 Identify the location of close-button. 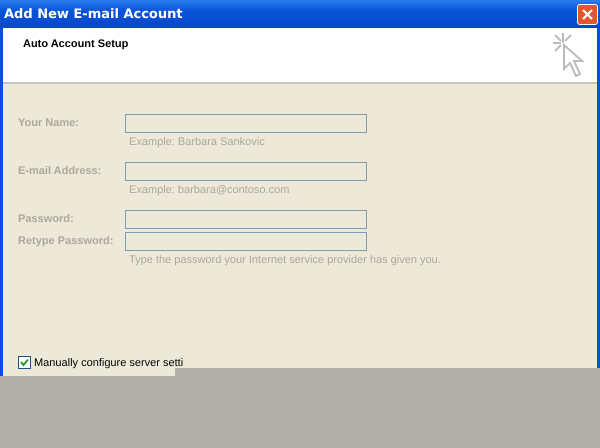
(587, 14).